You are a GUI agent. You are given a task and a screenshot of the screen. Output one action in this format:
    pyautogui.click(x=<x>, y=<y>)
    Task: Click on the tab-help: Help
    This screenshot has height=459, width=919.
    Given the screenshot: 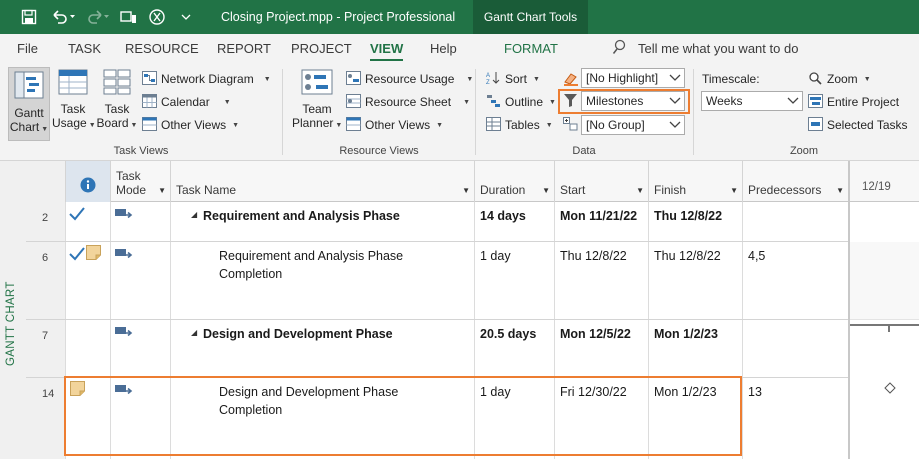 What is the action you would take?
    pyautogui.click(x=443, y=48)
    